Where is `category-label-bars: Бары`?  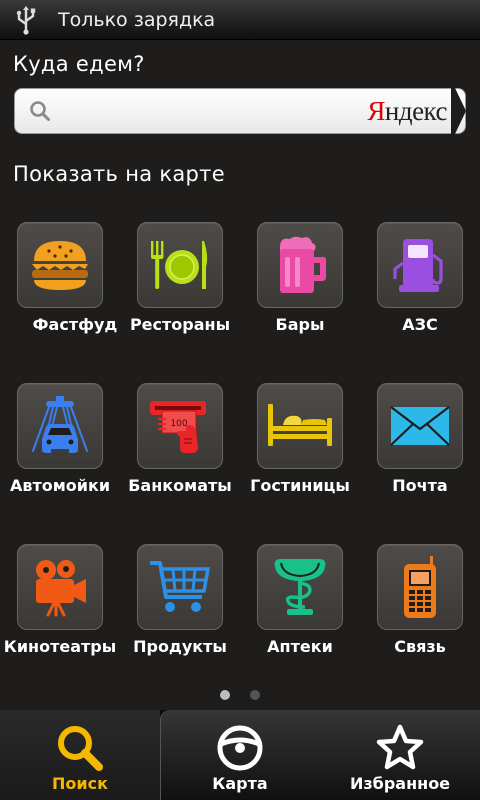
category-label-bars: Бары is located at coordinates (300, 324).